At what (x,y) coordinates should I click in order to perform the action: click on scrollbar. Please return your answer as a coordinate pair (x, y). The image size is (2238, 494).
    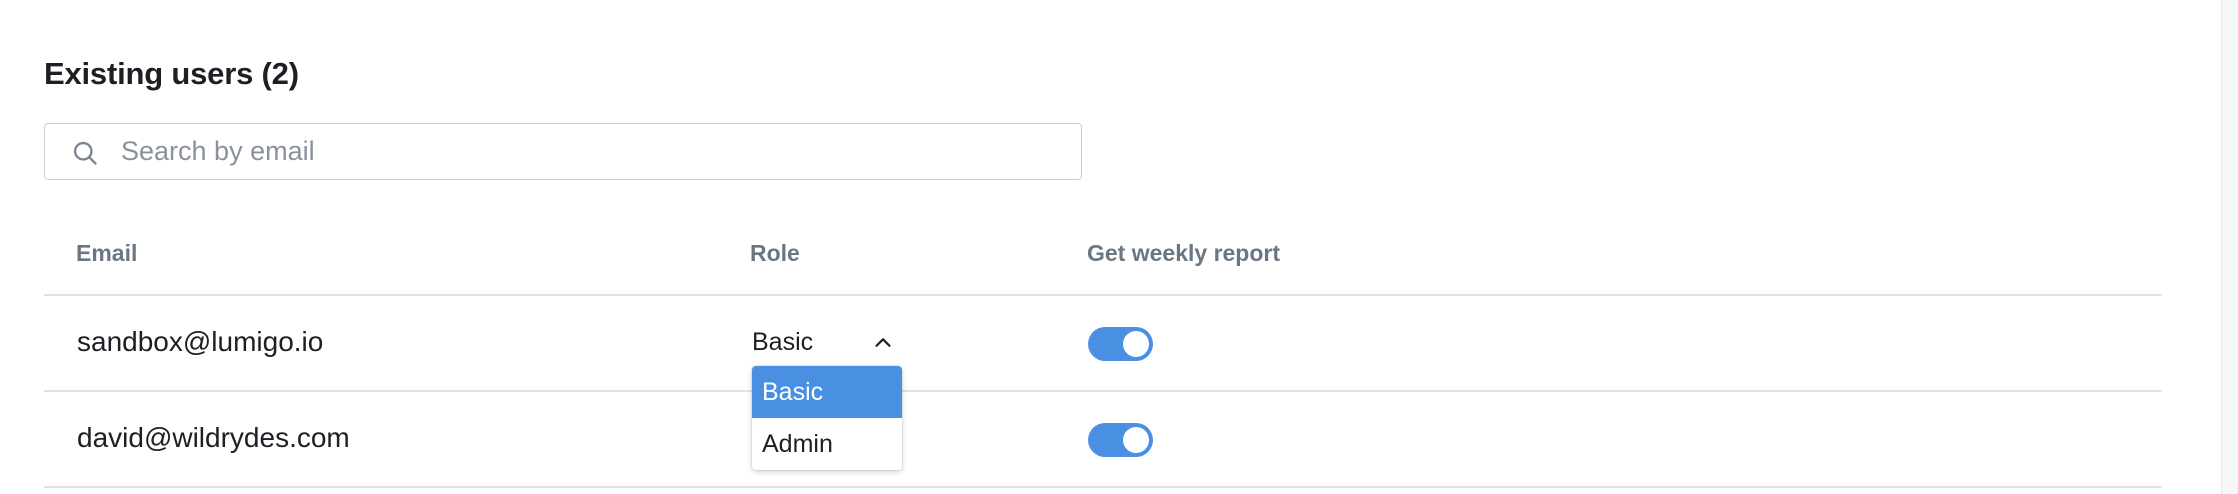
    Looking at the image, I should click on (2229, 247).